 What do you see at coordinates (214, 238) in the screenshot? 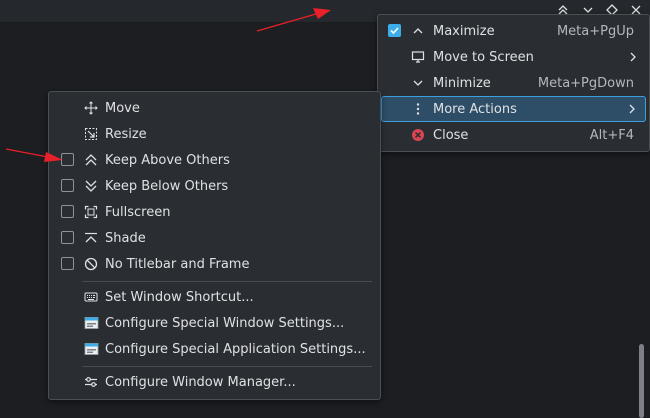
I see `menu-item-shade: Shade` at bounding box center [214, 238].